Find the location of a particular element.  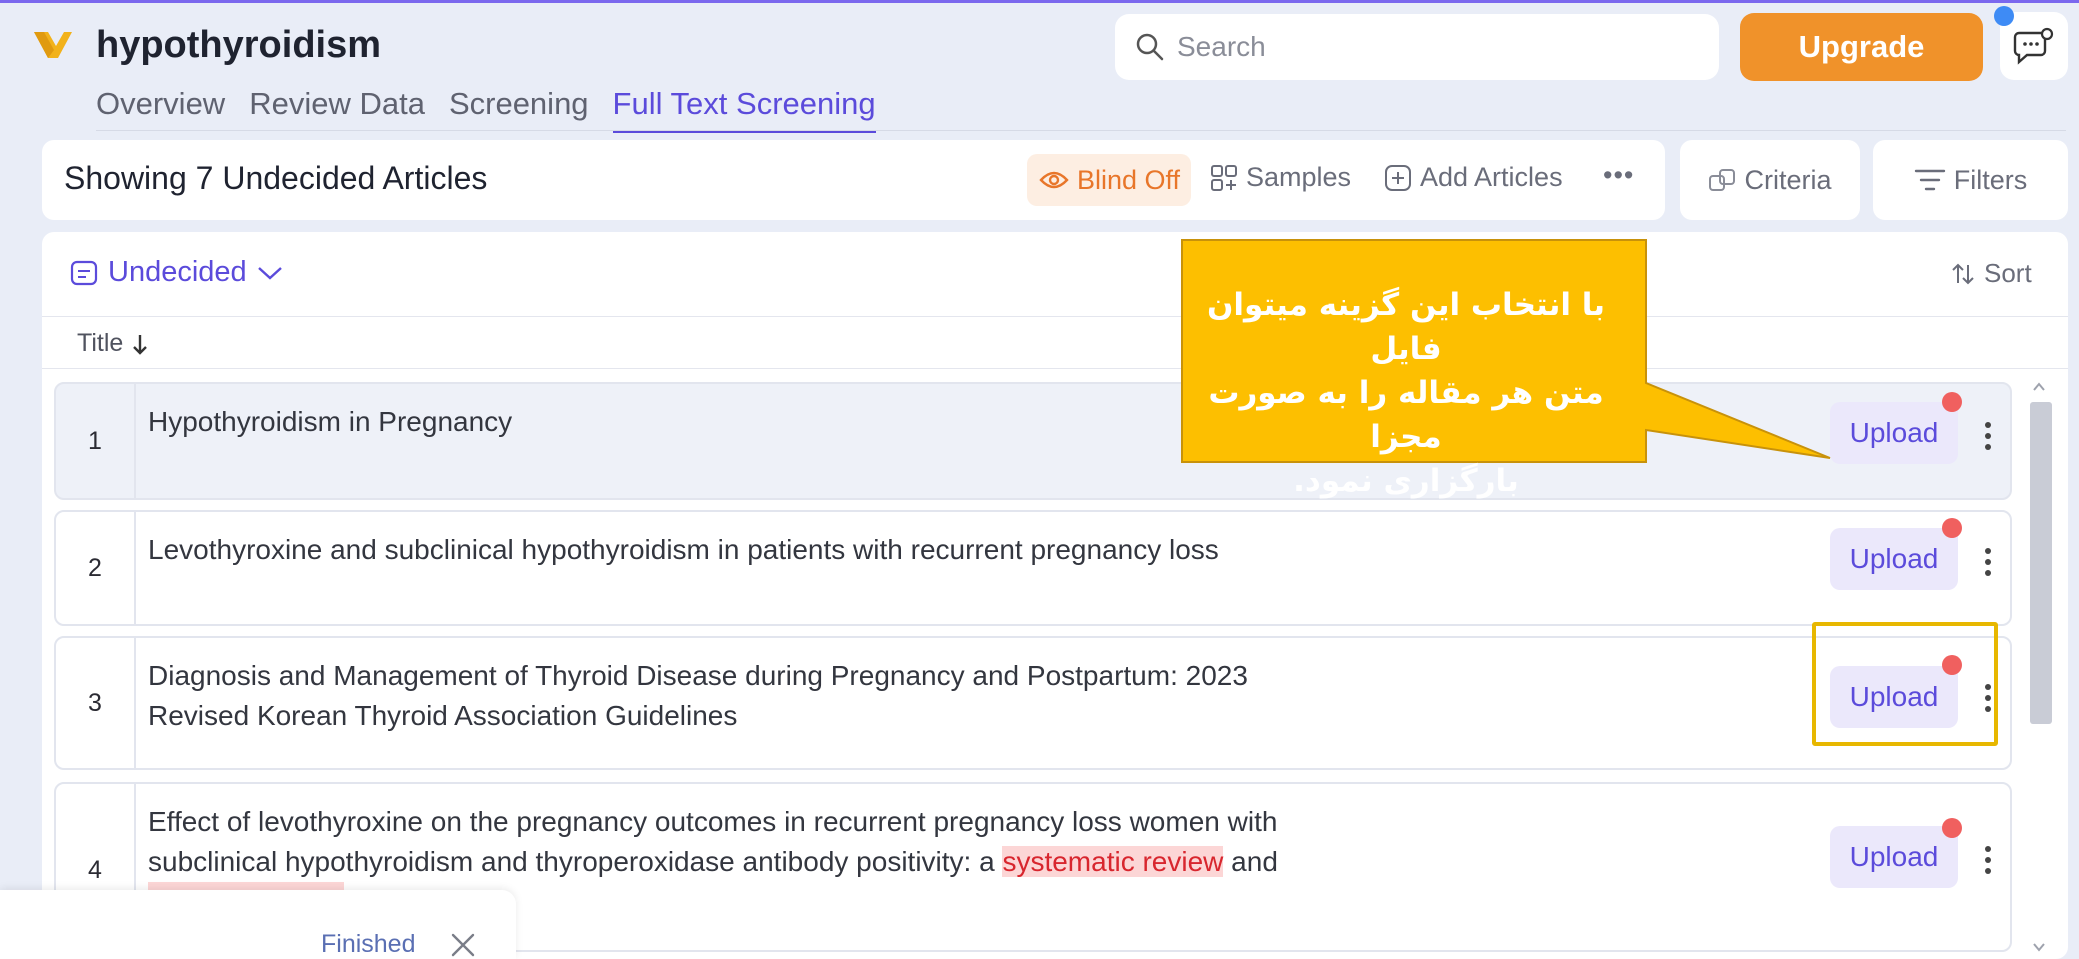

add-icon is located at coordinates (1398, 177).